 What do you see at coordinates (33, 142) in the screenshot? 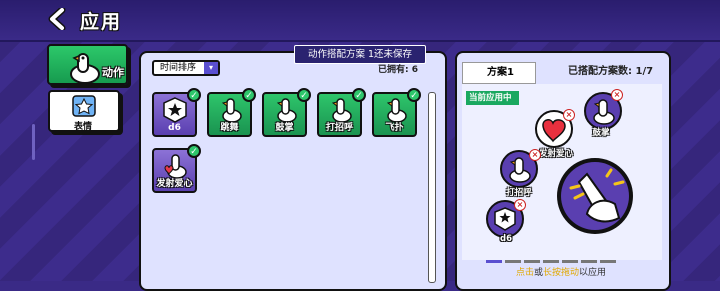
I see `sidebar-scroll-indicator` at bounding box center [33, 142].